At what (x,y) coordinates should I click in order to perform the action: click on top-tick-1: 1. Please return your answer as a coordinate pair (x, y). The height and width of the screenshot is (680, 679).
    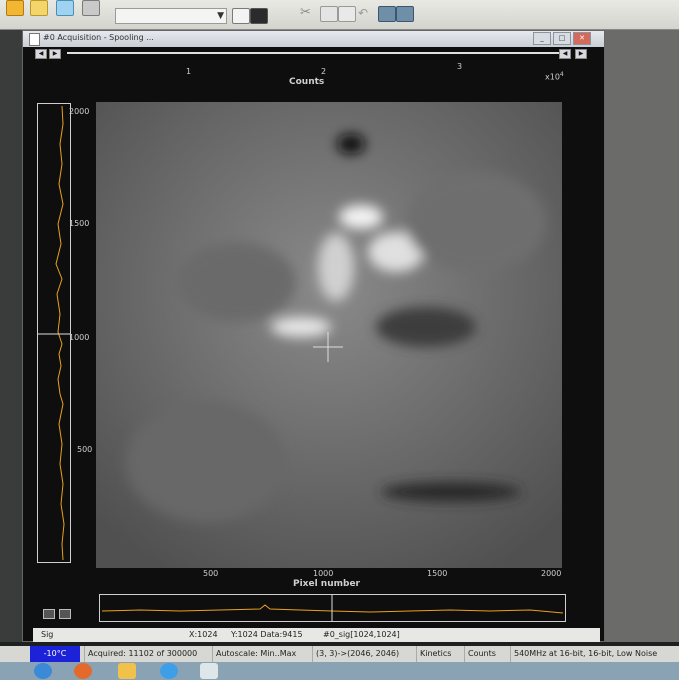
    Looking at the image, I should click on (189, 71).